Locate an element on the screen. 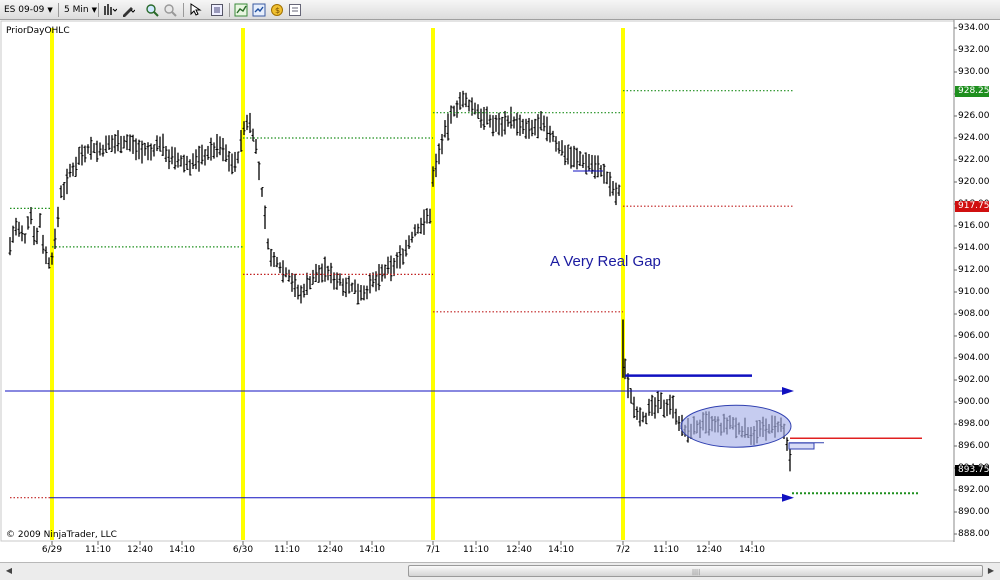  price-axis-label: 900.00 is located at coordinates (974, 402).